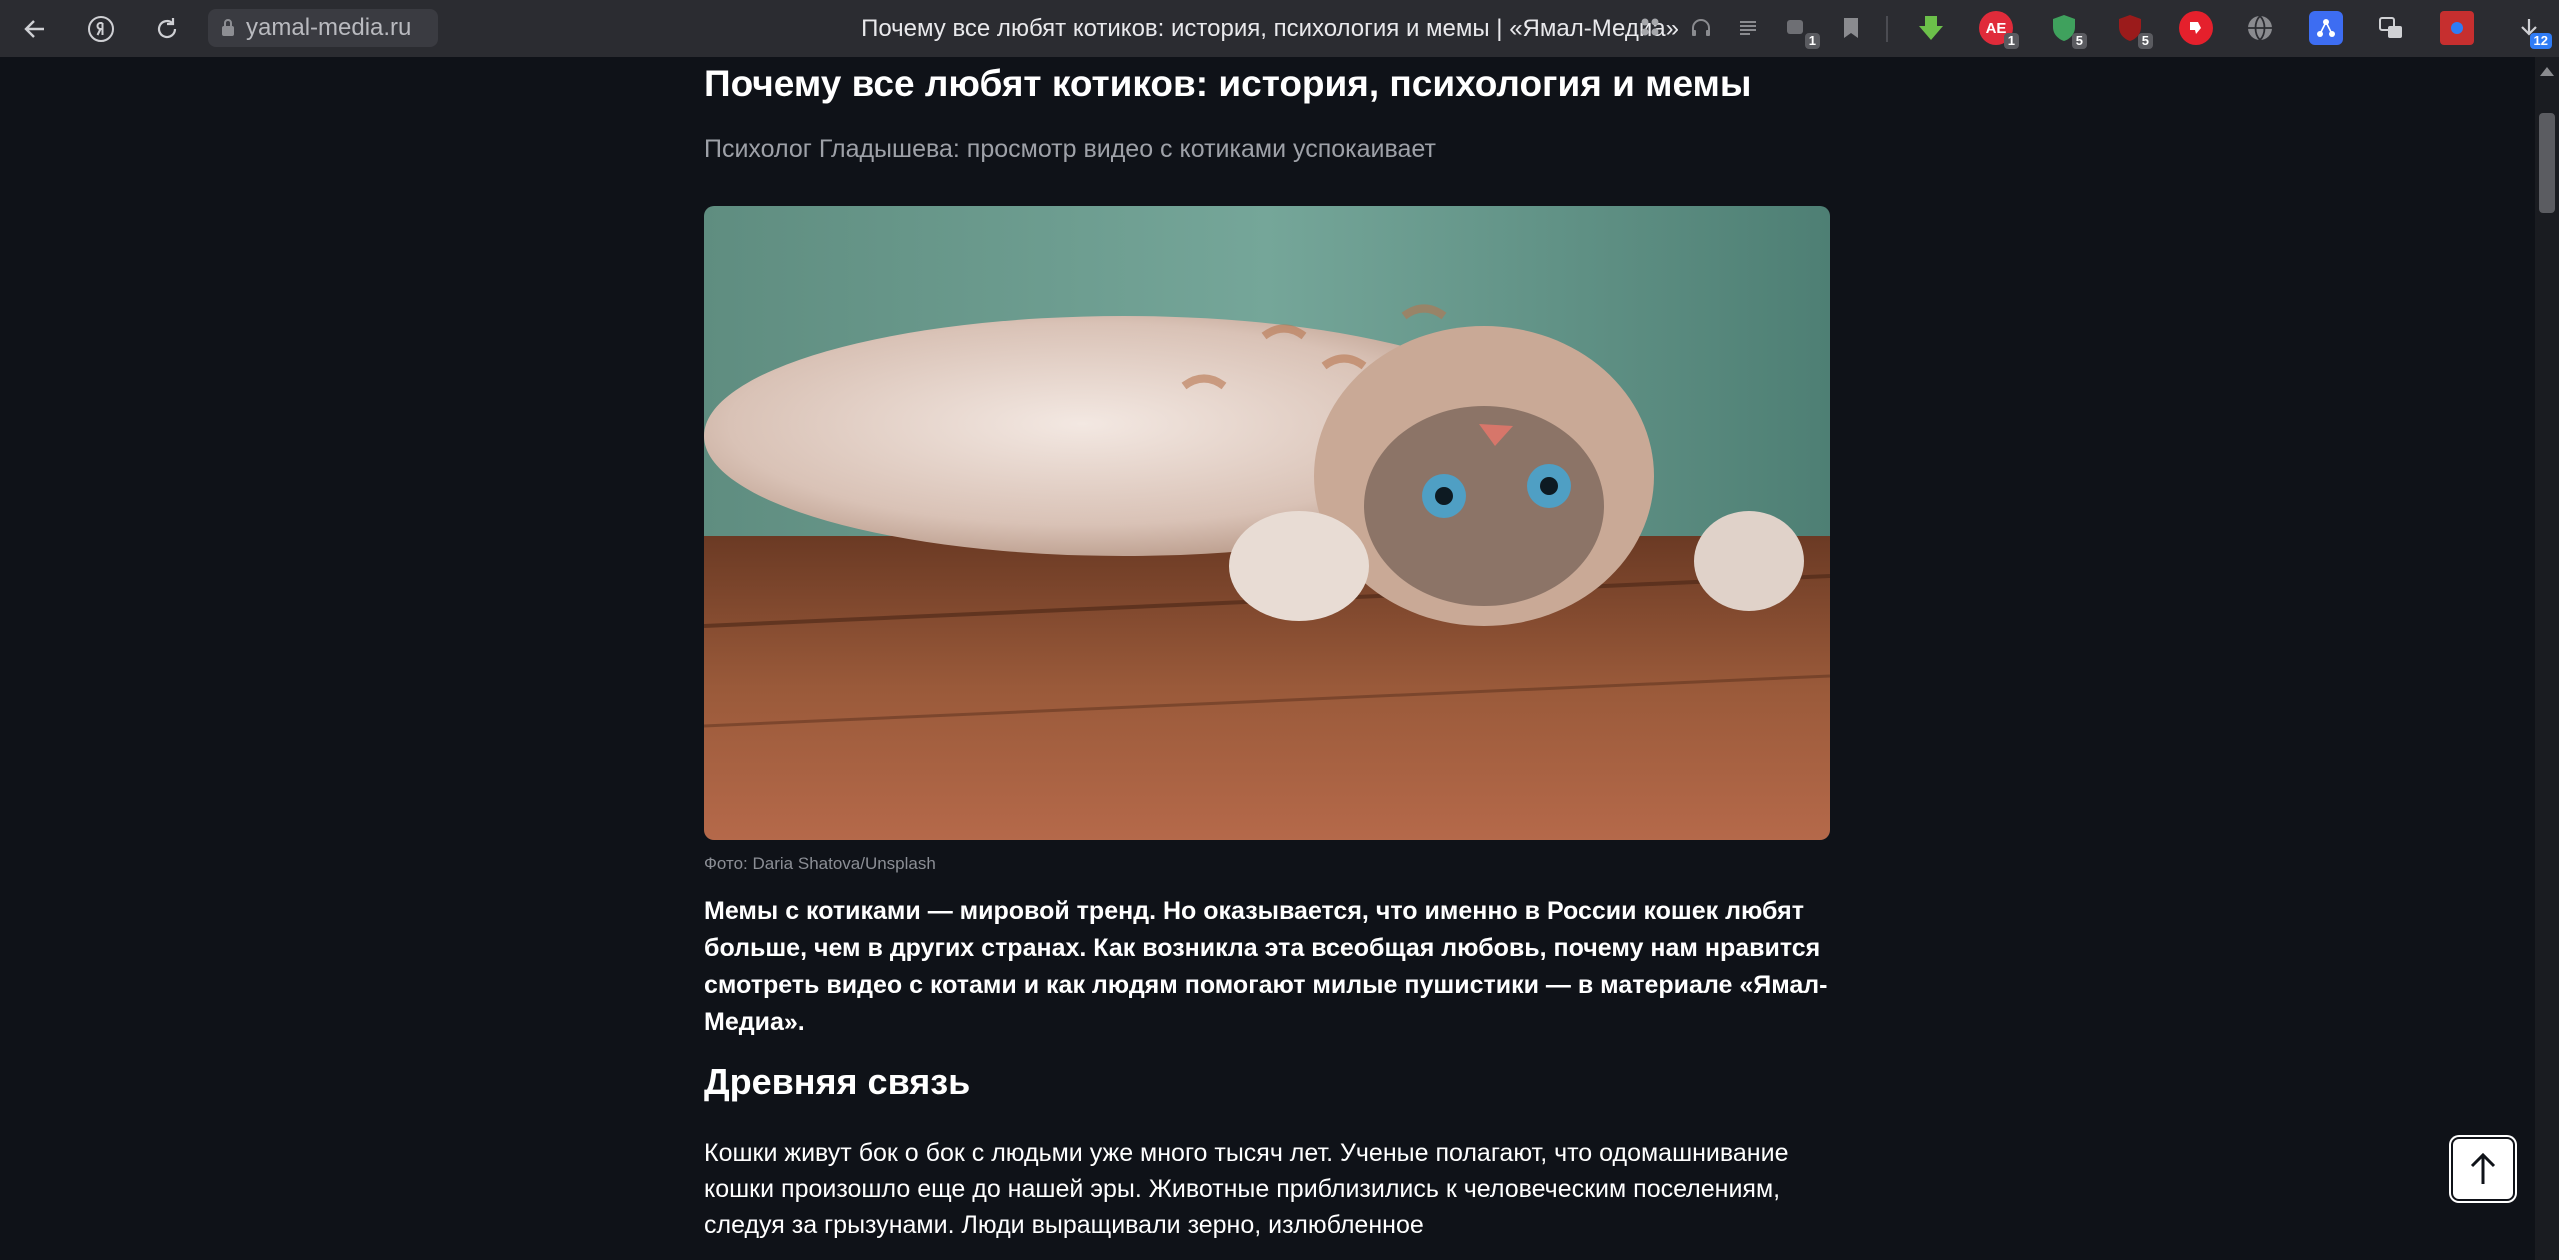 This screenshot has height=1260, width=2559. I want to click on yandex-icon, so click(101, 29).